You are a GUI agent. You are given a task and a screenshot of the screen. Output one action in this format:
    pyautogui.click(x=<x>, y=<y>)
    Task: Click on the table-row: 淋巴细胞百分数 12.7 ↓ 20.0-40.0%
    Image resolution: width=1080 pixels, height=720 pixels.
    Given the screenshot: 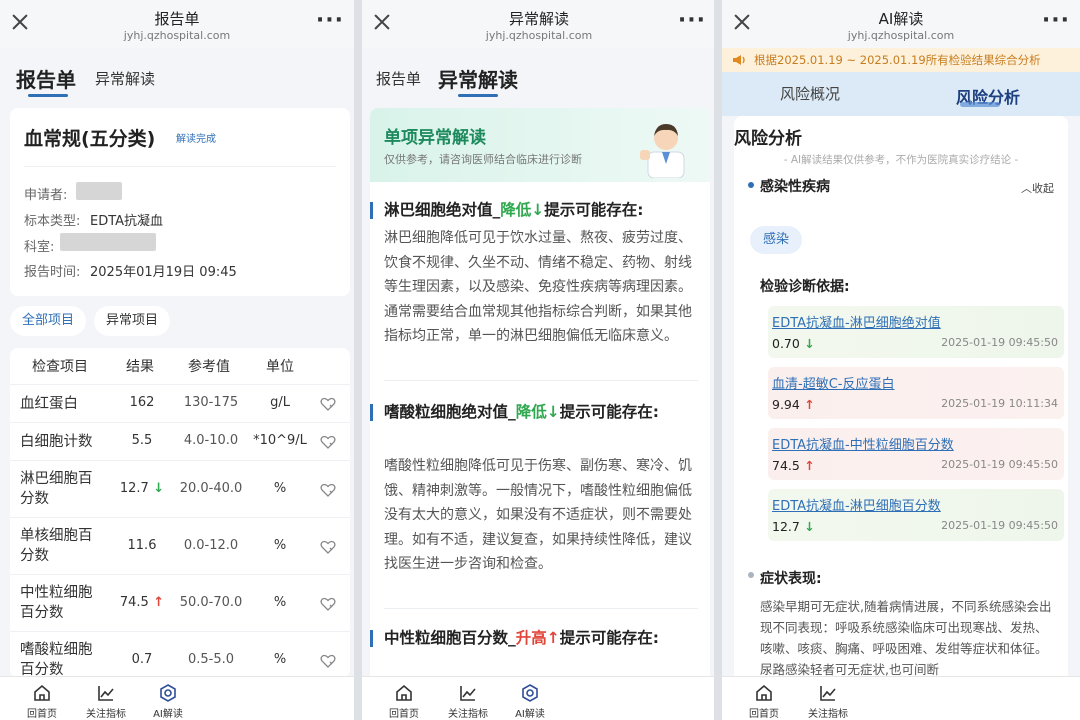 What is the action you would take?
    pyautogui.click(x=180, y=488)
    